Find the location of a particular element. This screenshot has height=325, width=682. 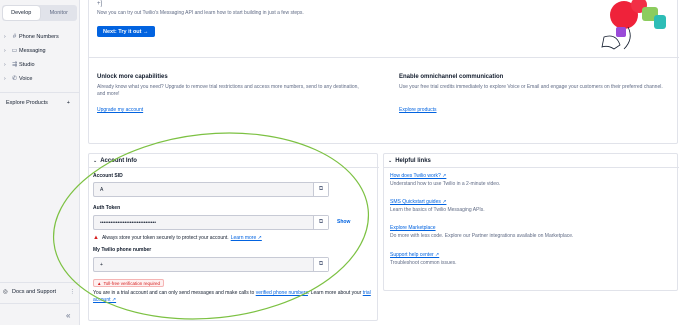

account-sid-field: A ⧉ is located at coordinates (211, 189).